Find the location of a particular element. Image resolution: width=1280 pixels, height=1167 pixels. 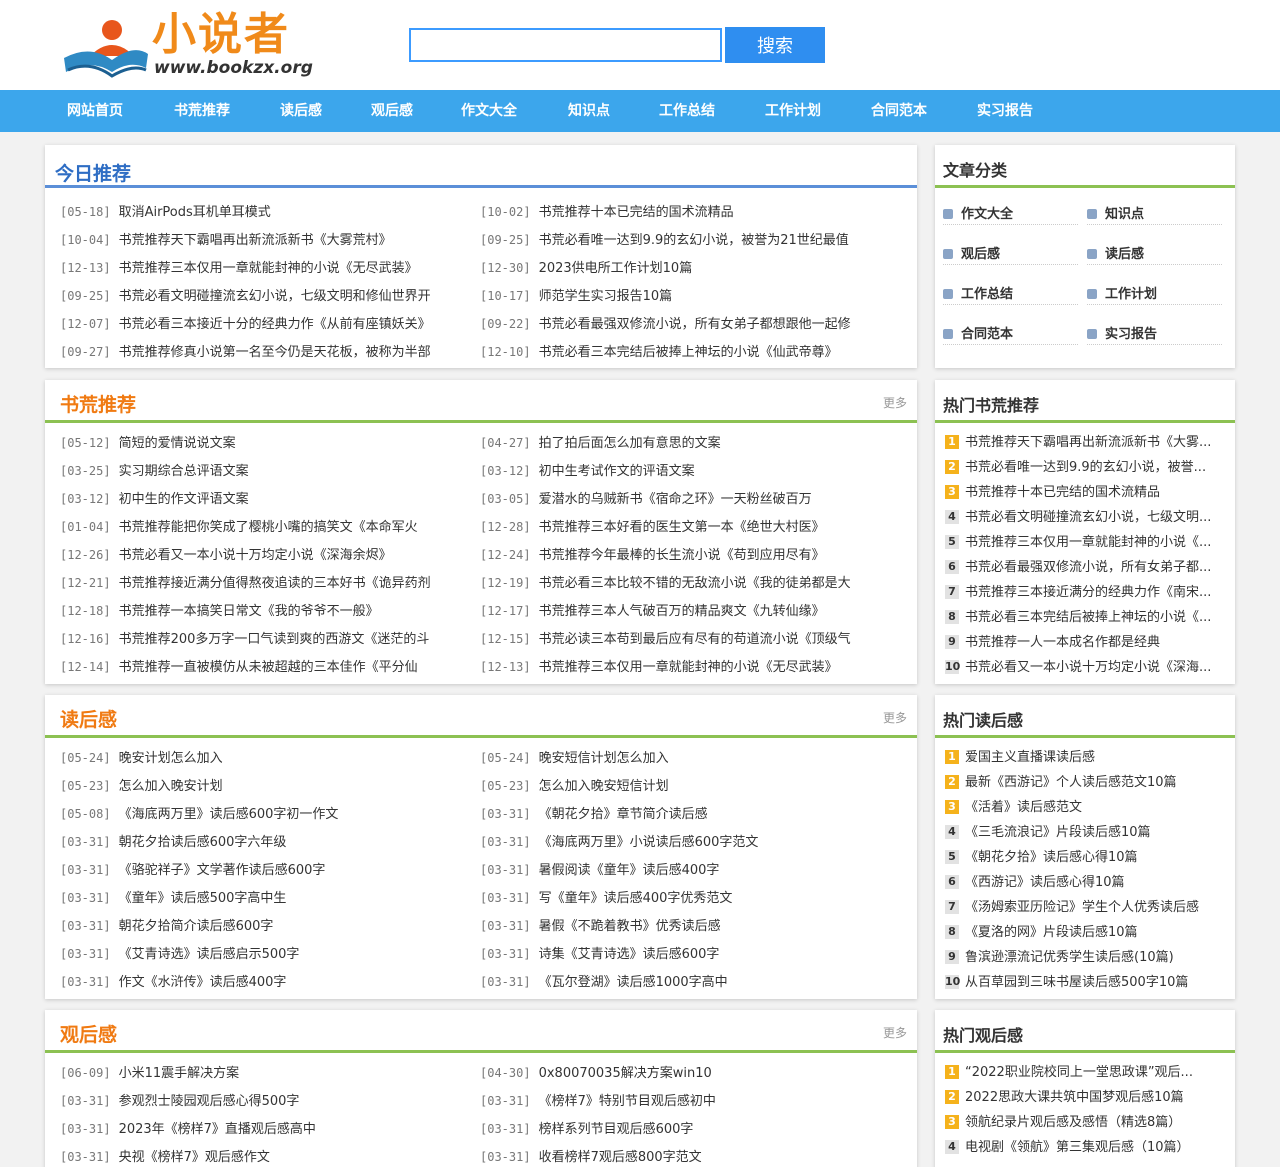

list-item: [12-14] 书荒推荐一直被模仿从未被超越的三本佳作《平分仙 is located at coordinates (265, 667).